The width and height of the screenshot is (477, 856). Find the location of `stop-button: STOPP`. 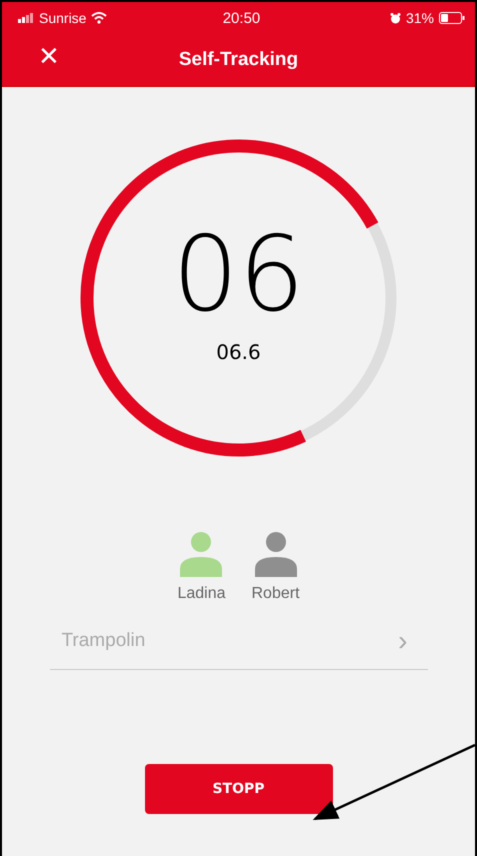

stop-button: STOPP is located at coordinates (238, 789).